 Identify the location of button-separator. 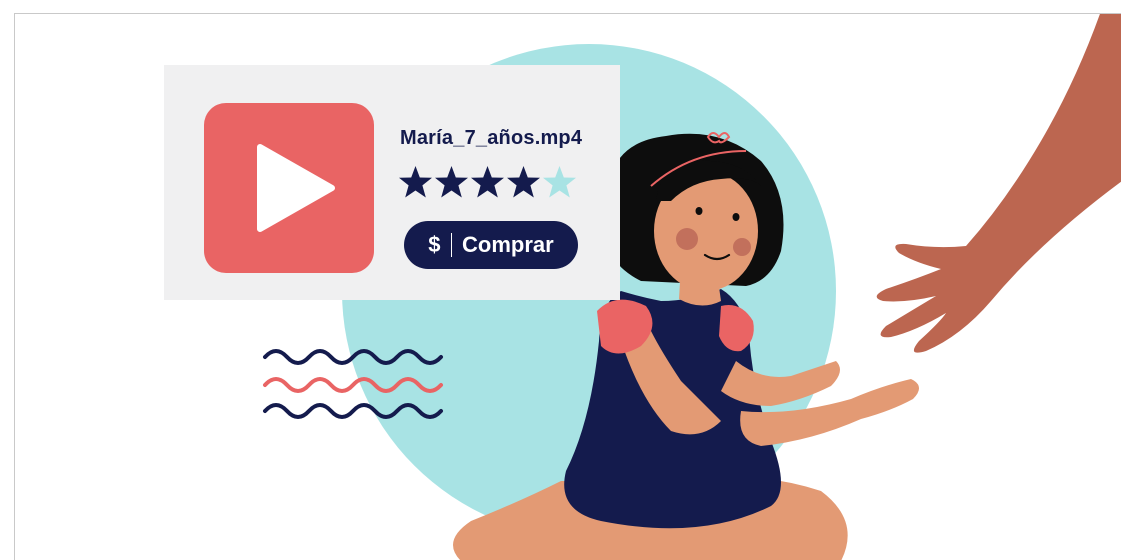
(451, 245).